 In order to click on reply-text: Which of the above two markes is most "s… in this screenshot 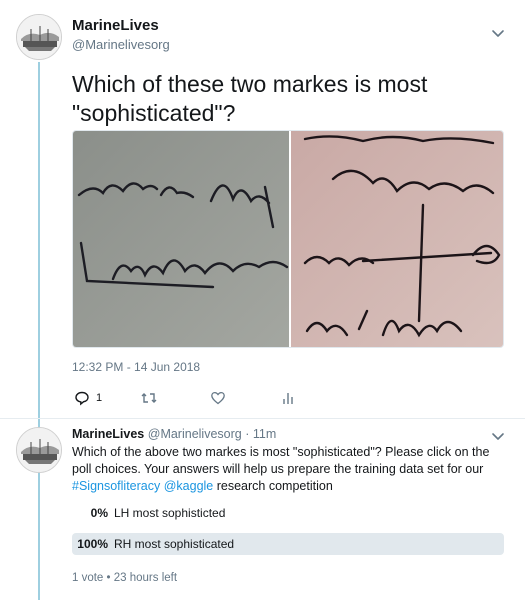, I will do `click(287, 469)`.